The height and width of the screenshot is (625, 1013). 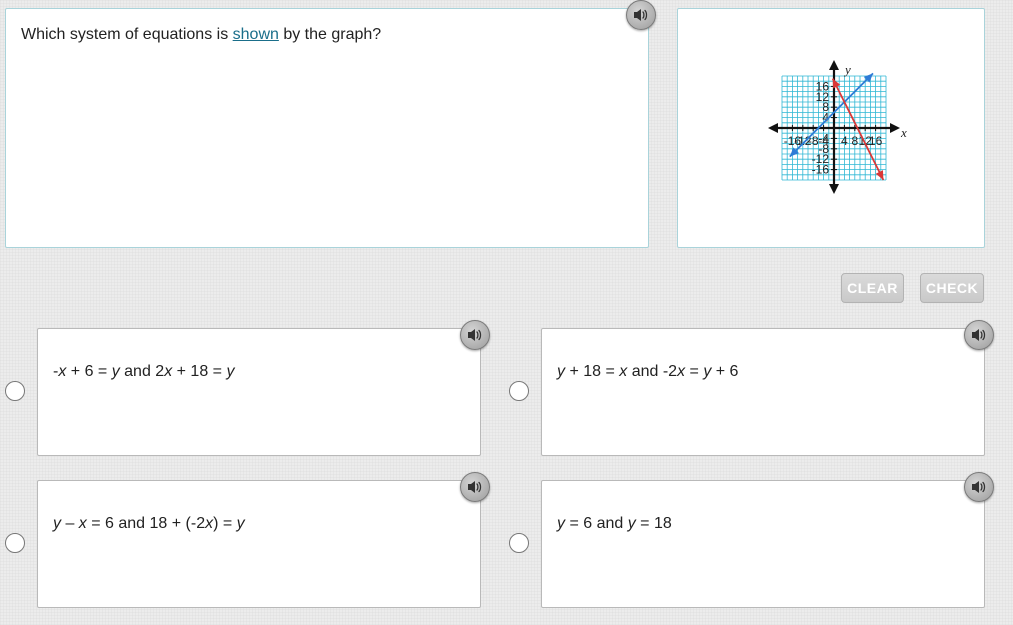 I want to click on clear-button: CLEAR, so click(x=872, y=288).